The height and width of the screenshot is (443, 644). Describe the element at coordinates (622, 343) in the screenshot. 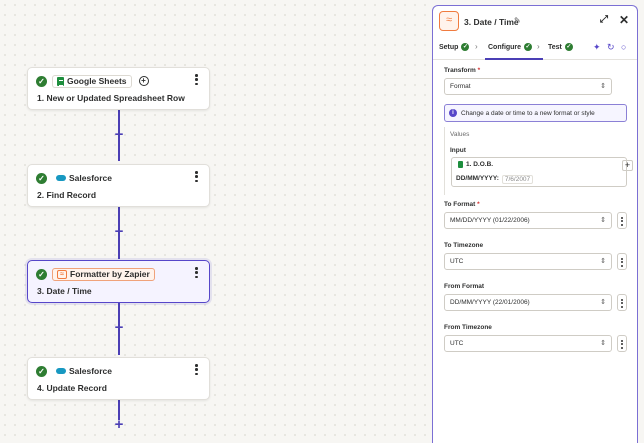

I see `from-timezone-more-button` at that location.